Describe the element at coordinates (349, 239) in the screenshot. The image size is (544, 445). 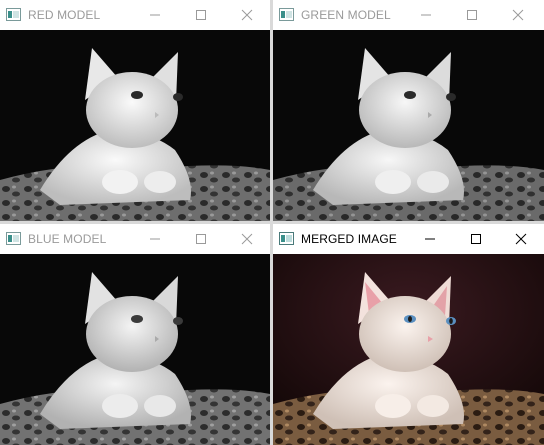
I see `window-title: MERGED IMAGE` at that location.